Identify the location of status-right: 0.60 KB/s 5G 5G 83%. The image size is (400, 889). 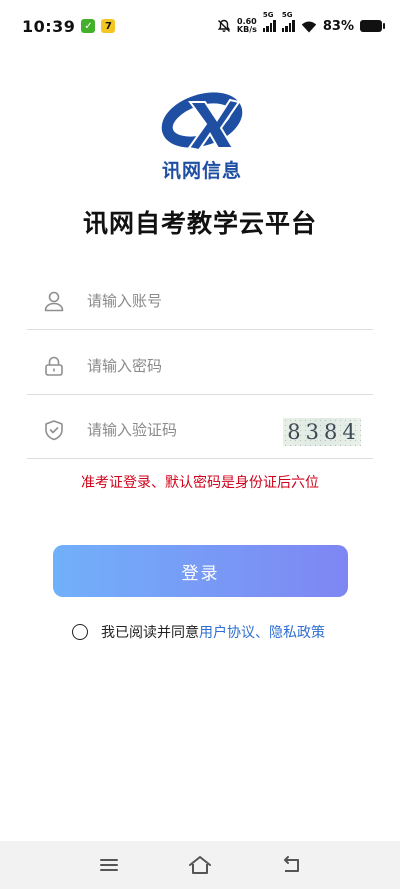
(301, 22).